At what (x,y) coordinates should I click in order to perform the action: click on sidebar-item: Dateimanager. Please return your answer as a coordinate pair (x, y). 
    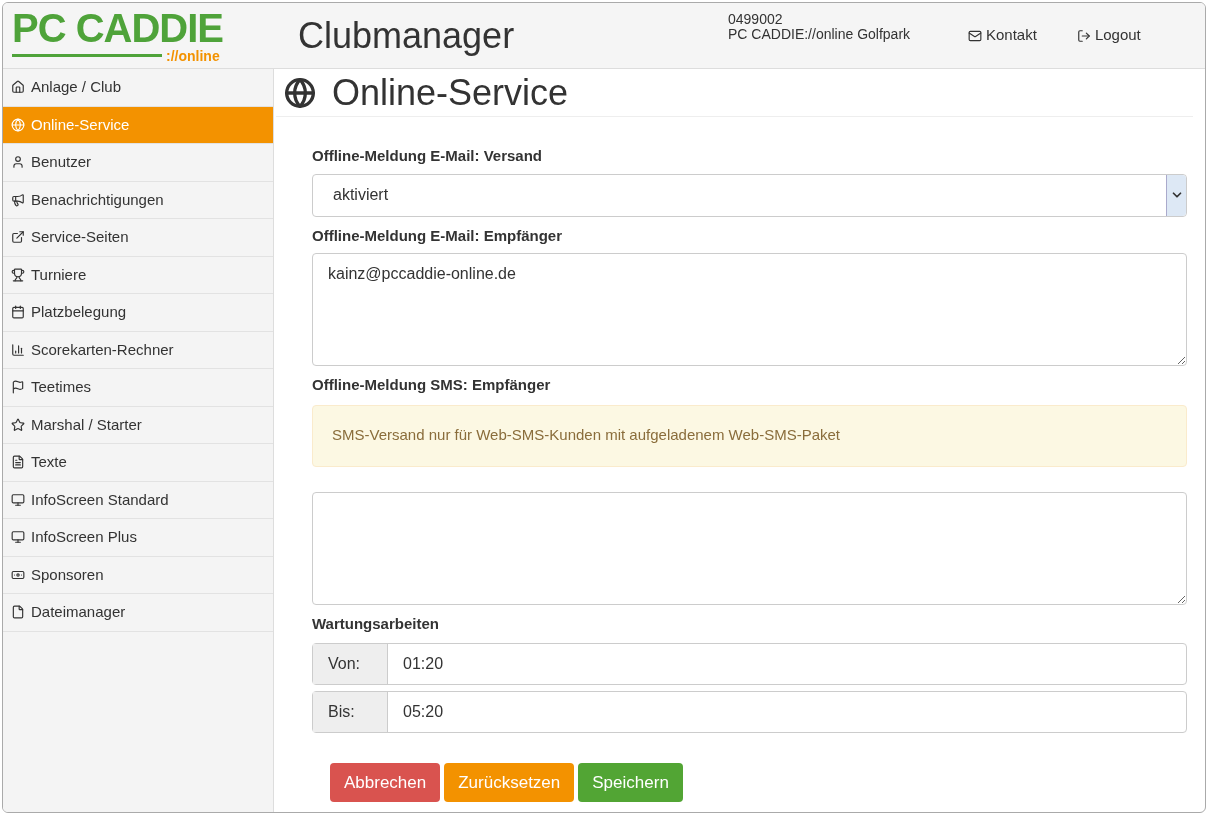
    Looking at the image, I should click on (138, 613).